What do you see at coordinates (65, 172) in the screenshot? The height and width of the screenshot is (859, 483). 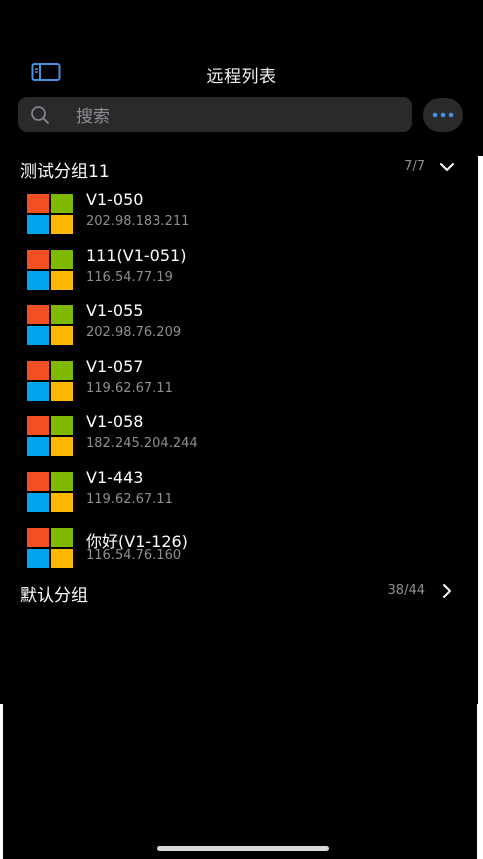 I see `group-name: 测试分组11` at bounding box center [65, 172].